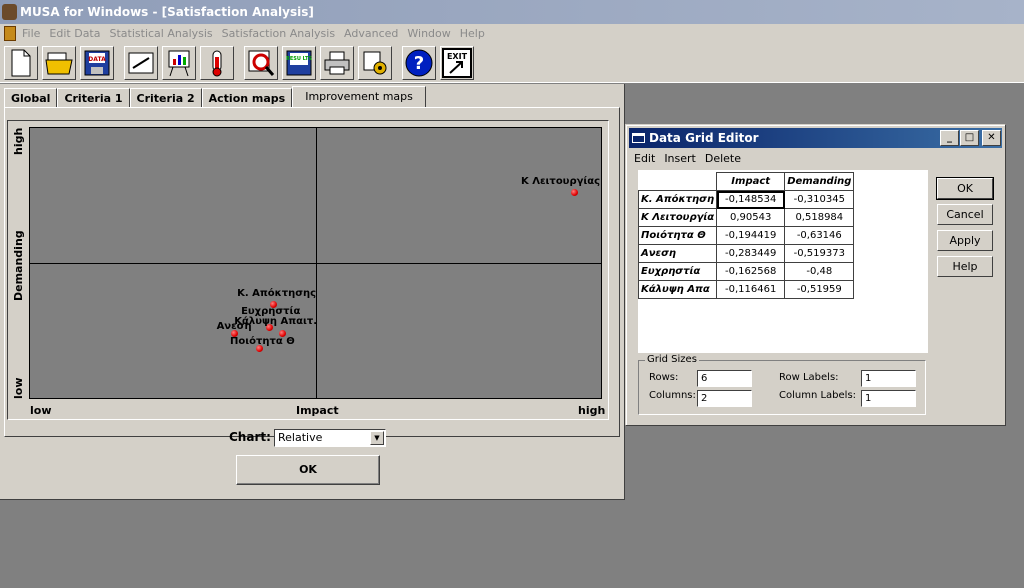 The image size is (1024, 588). I want to click on editor-help-button: Help, so click(965, 266).